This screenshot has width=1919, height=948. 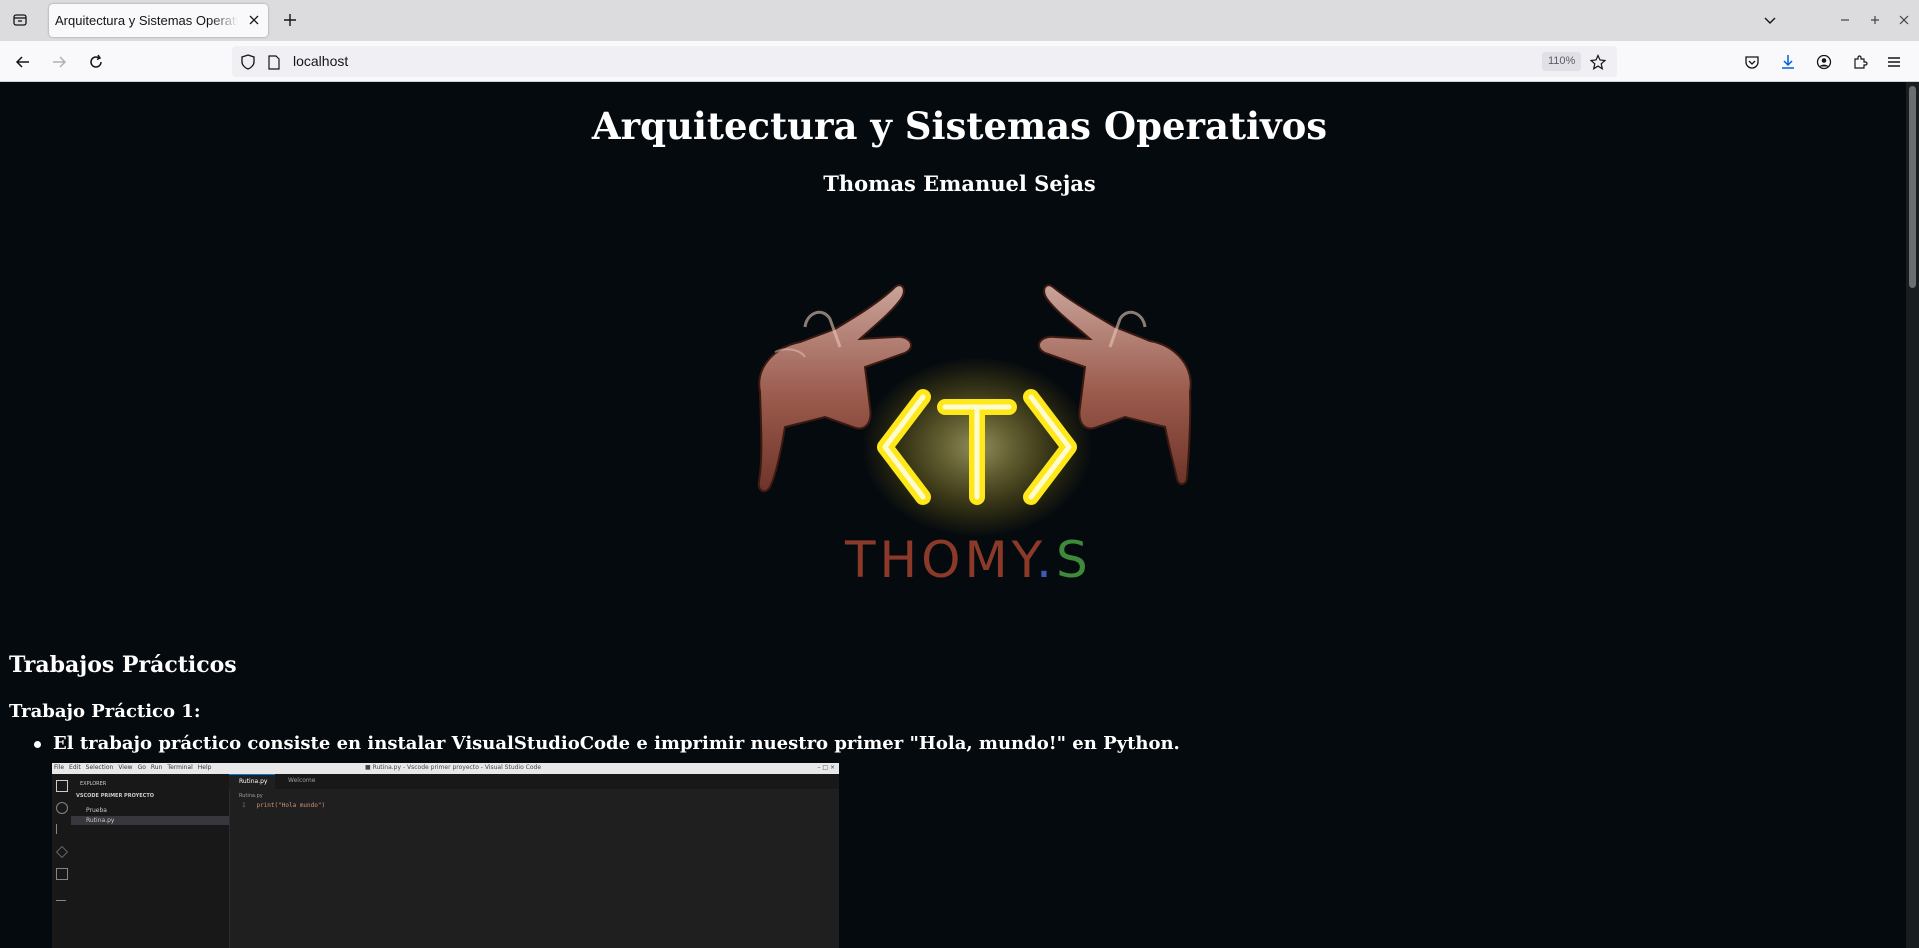 What do you see at coordinates (284, 805) in the screenshot?
I see `vscode-code-line: 1 print("Hola mundo")` at bounding box center [284, 805].